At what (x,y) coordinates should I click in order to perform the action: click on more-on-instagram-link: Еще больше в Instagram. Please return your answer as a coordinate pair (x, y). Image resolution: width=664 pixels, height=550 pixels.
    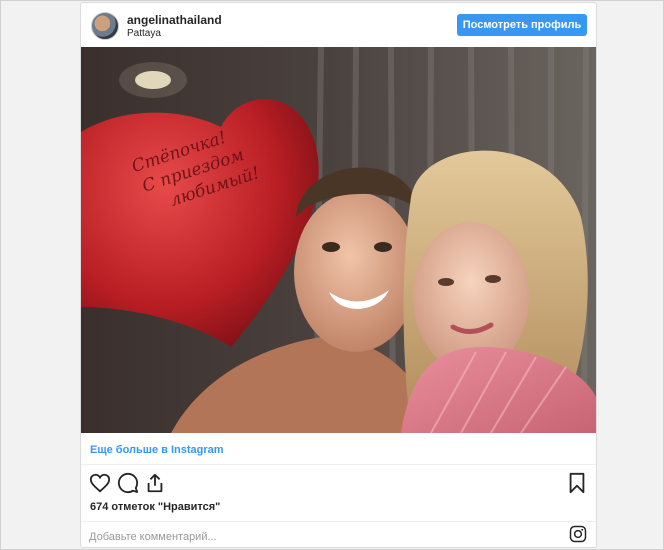
    Looking at the image, I should click on (157, 450).